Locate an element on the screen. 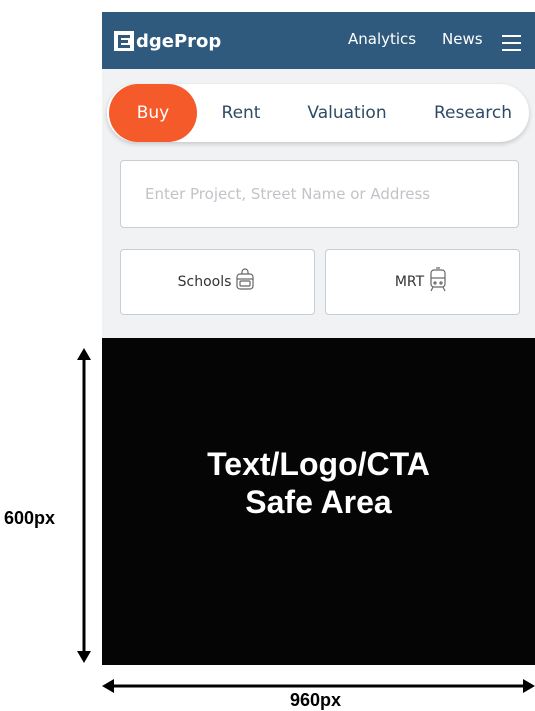 Image resolution: width=535 pixels, height=711 pixels. hamburger-menu-icon is located at coordinates (512, 43).